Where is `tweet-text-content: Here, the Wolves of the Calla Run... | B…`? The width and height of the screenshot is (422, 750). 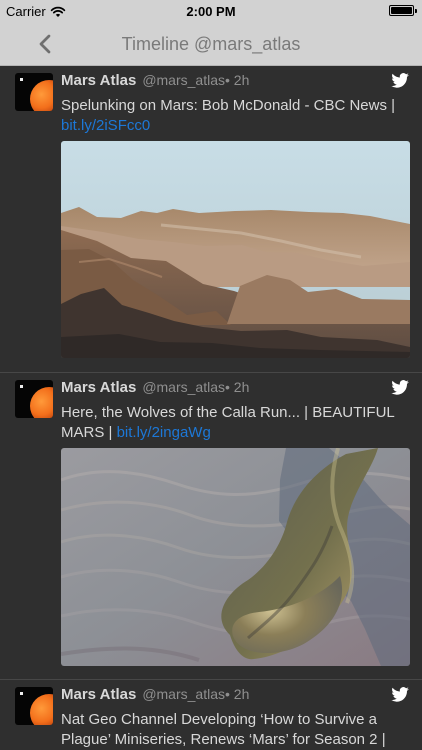 tweet-text-content: Here, the Wolves of the Calla Run... | B… is located at coordinates (228, 422).